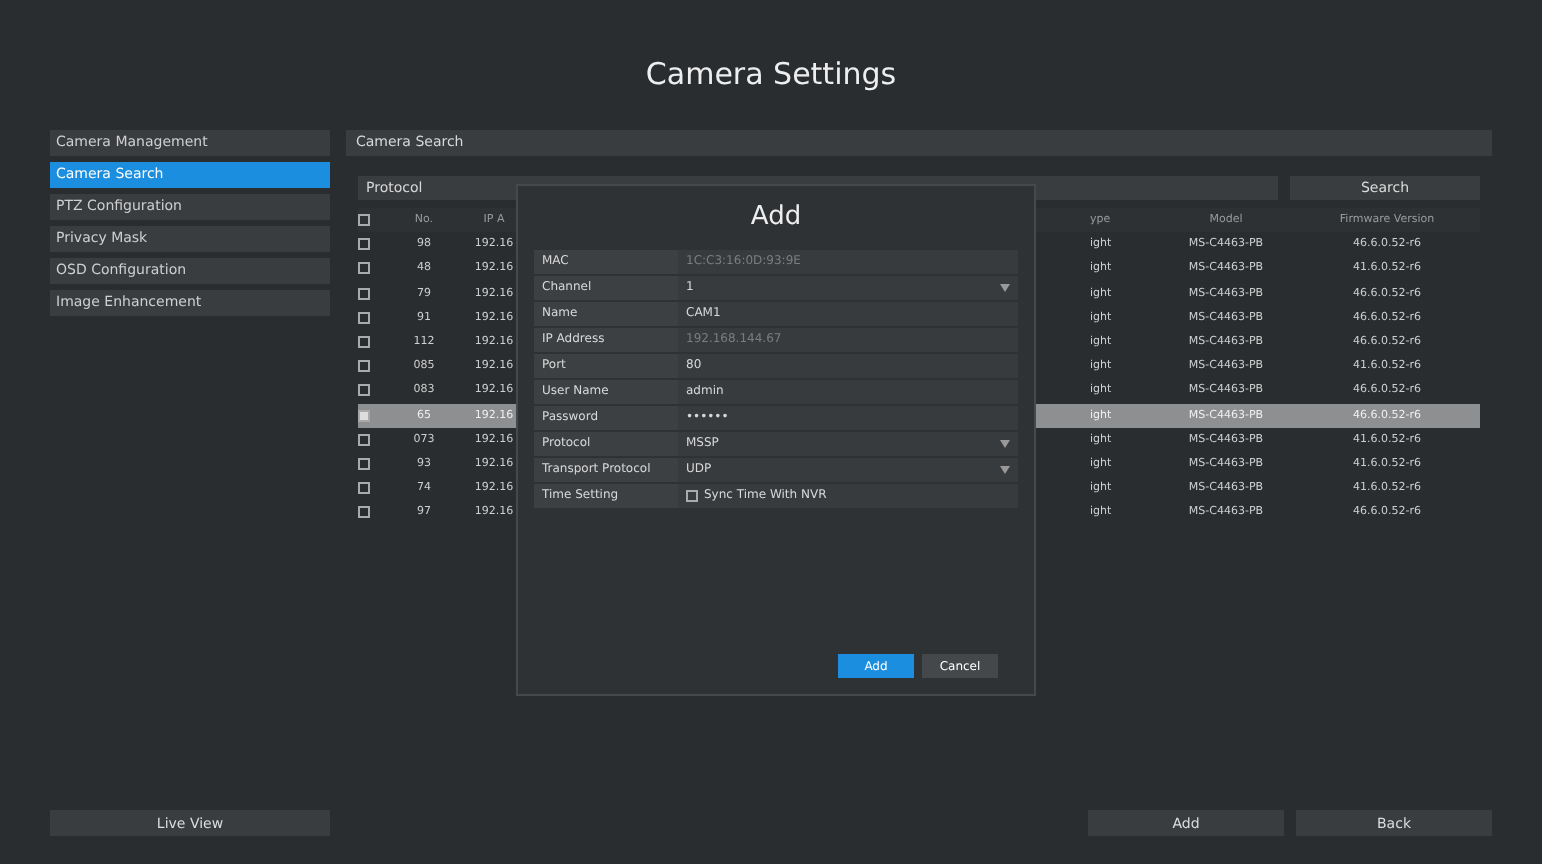 Image resolution: width=1542 pixels, height=864 pixels. What do you see at coordinates (771, 76) in the screenshot?
I see `window-title: Camera Settings` at bounding box center [771, 76].